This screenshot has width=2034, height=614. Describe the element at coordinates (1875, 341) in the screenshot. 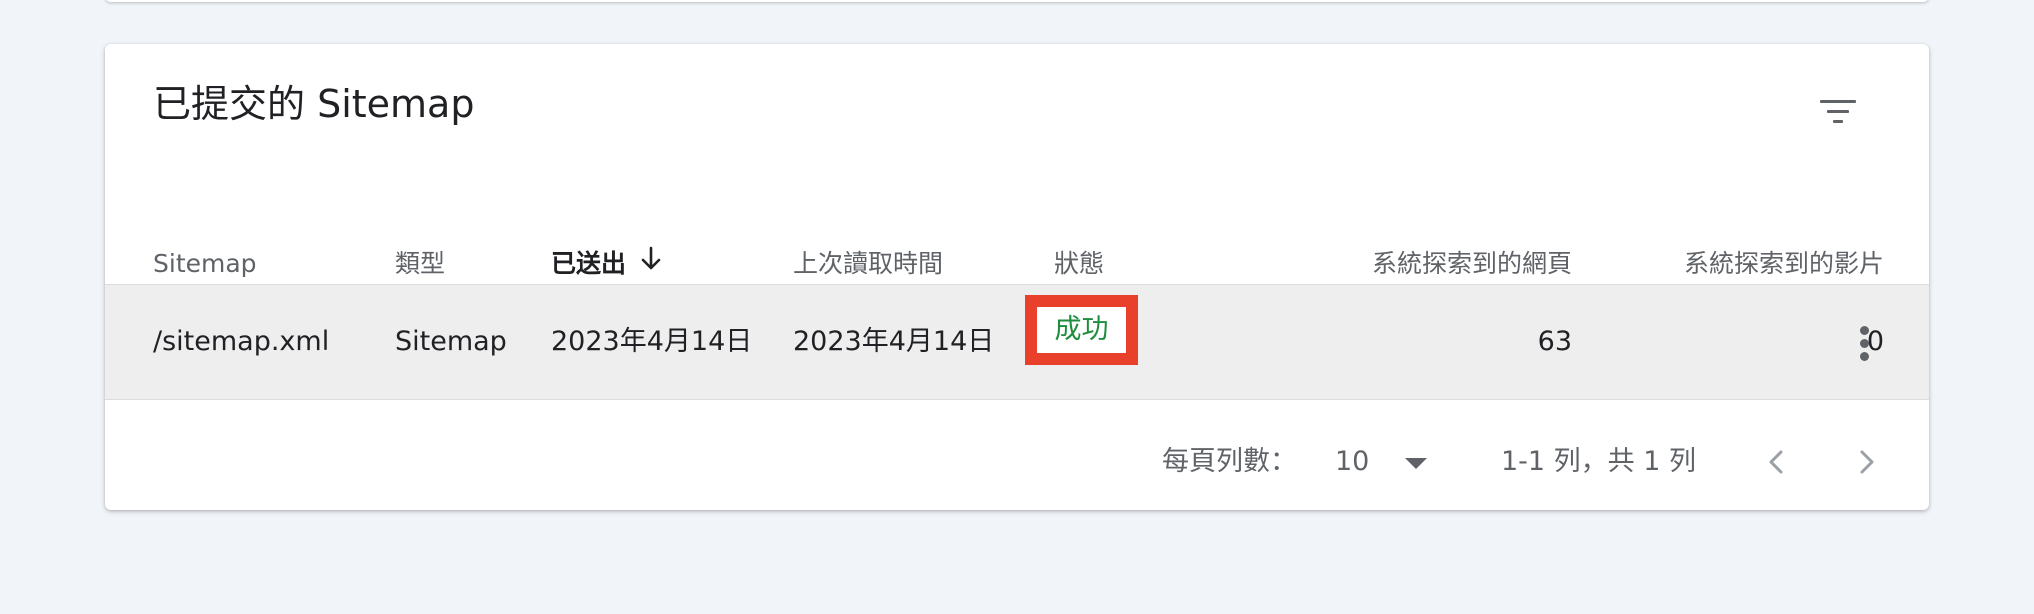

I see `cell-discovered-videos: 0` at that location.